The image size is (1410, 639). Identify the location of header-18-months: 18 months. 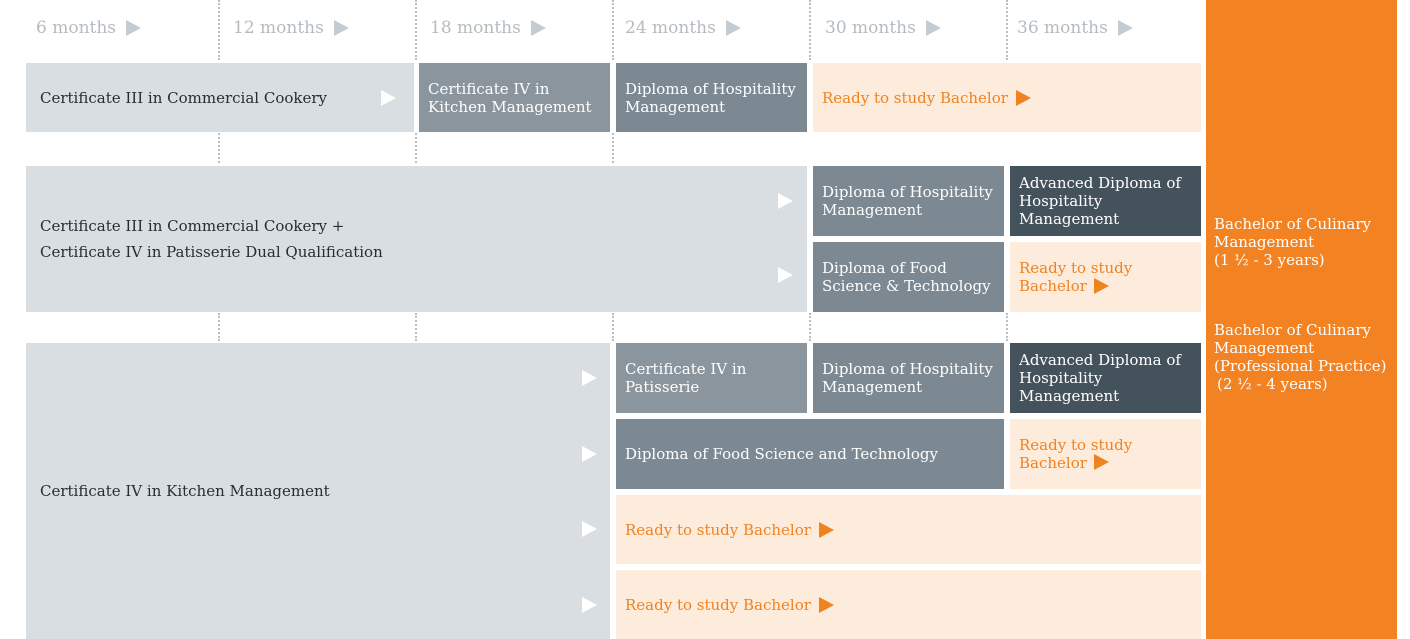
(488, 28).